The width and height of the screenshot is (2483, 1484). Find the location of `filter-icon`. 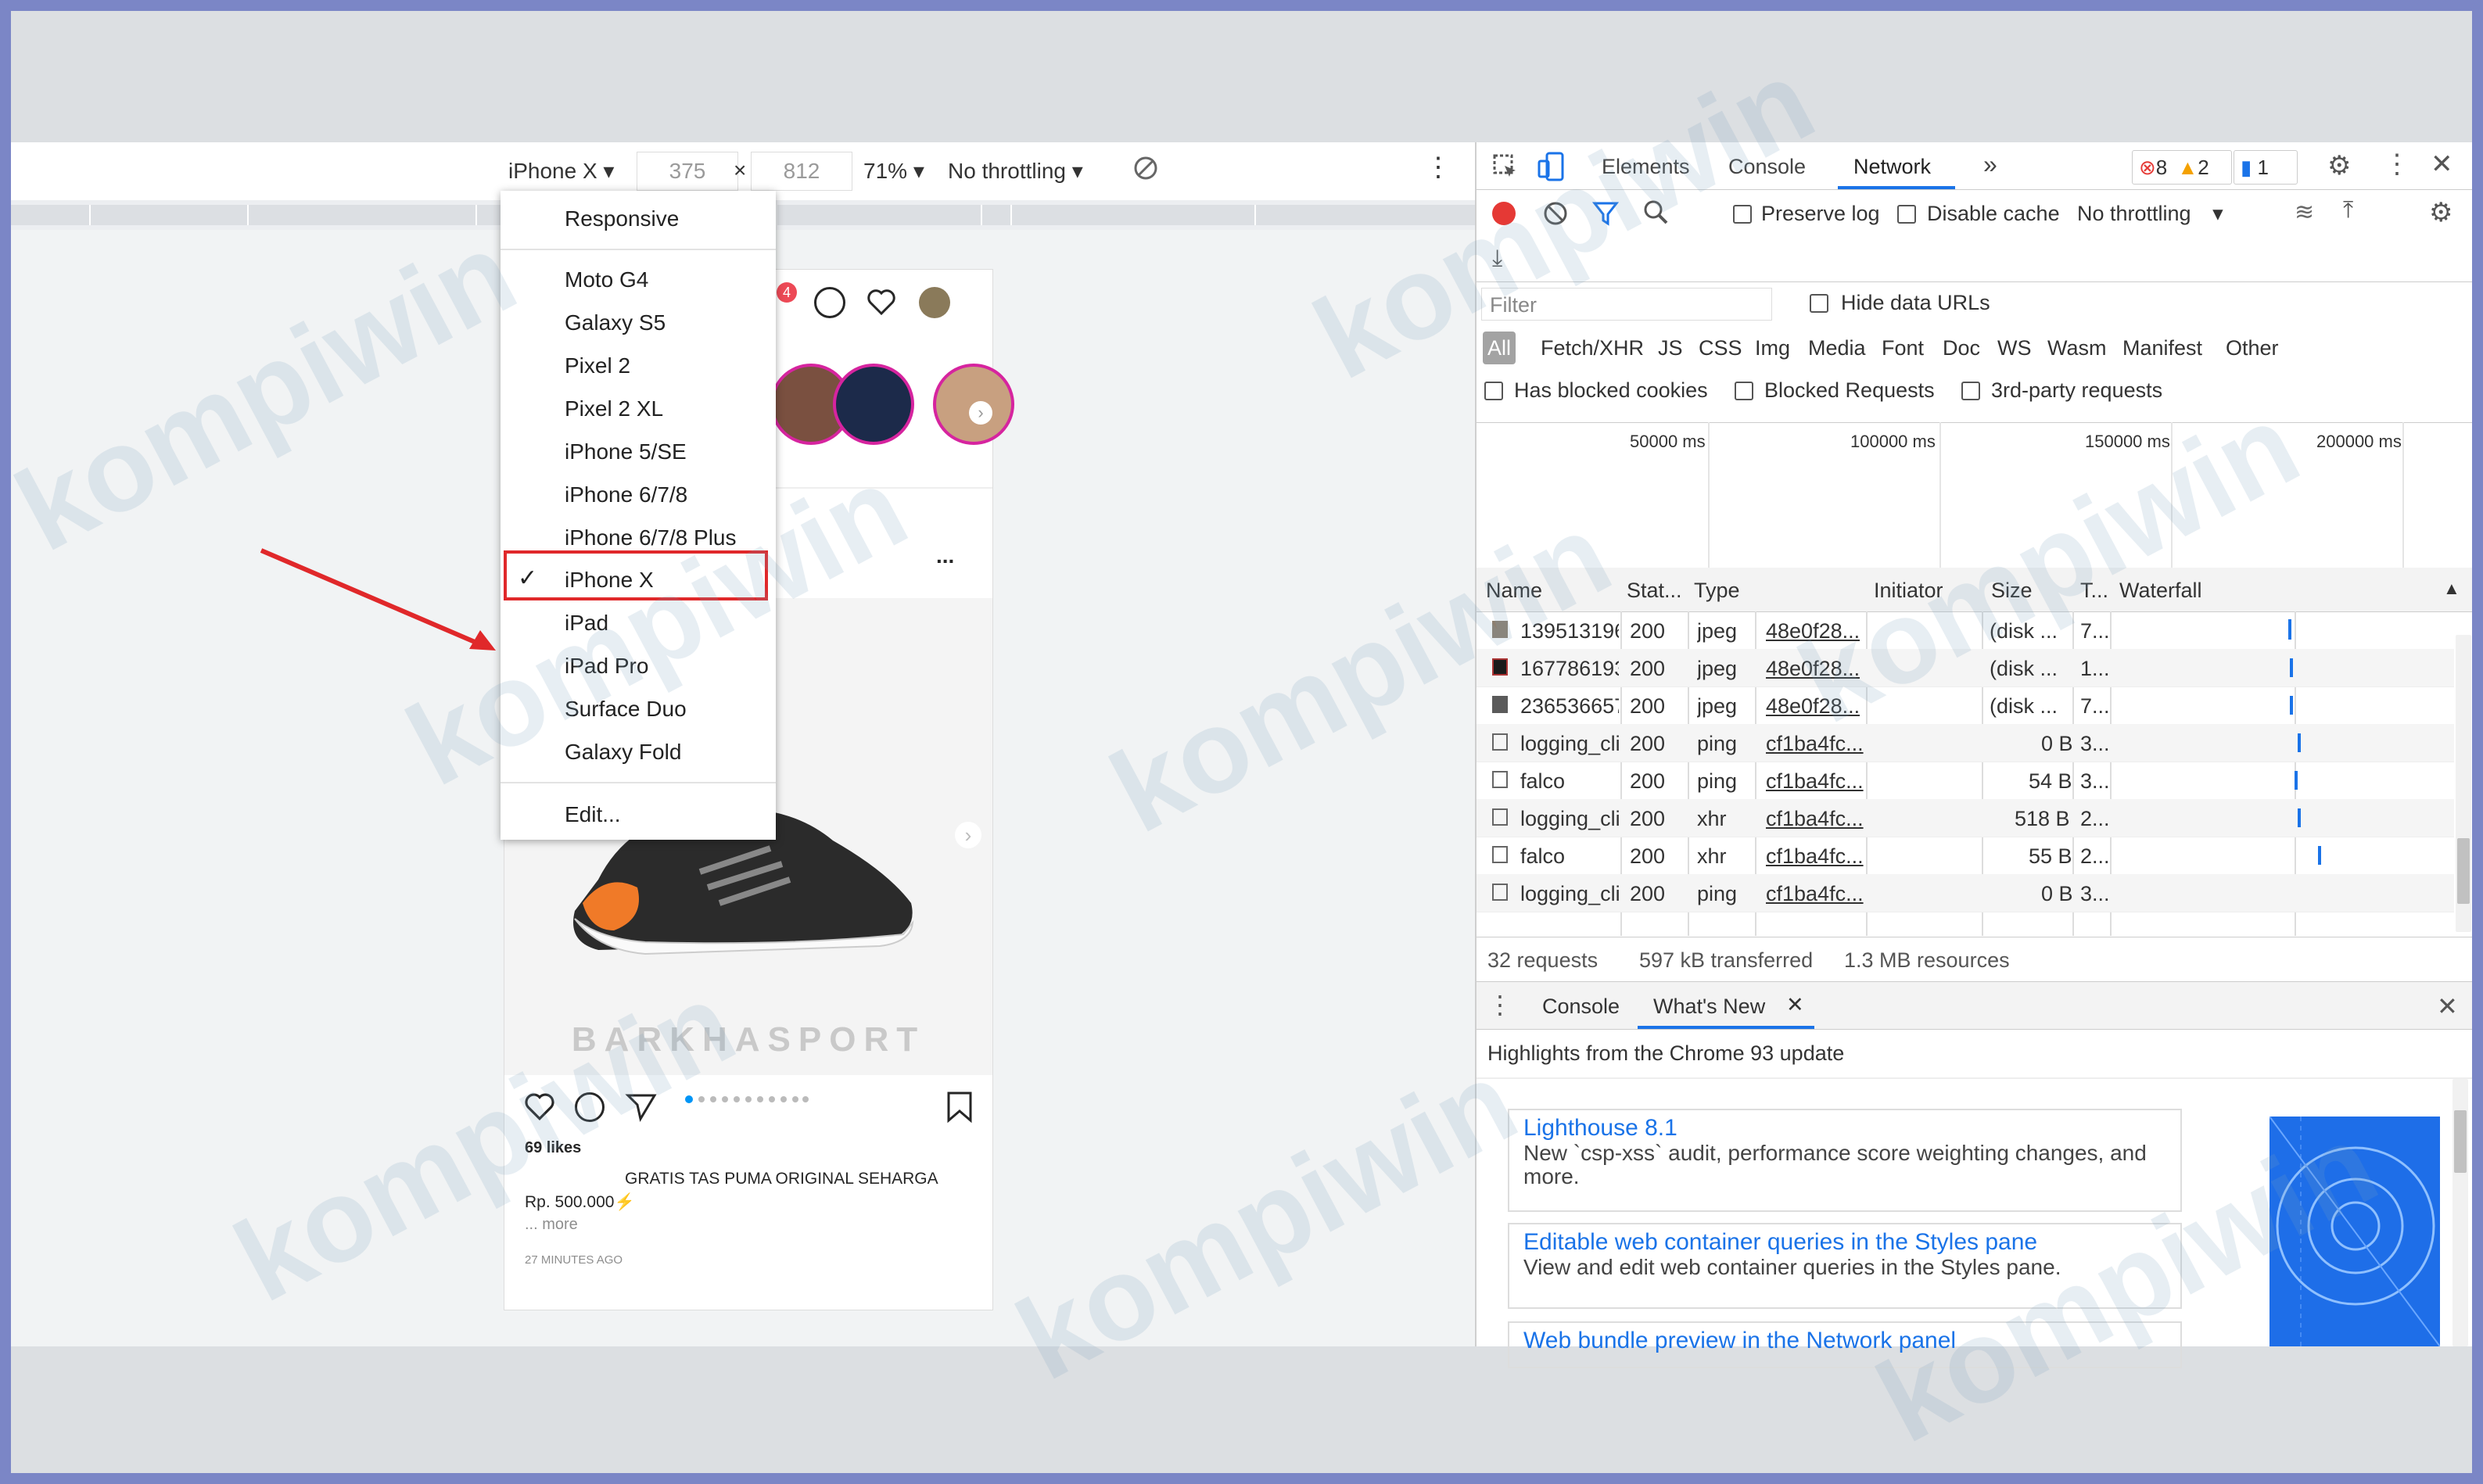

filter-icon is located at coordinates (1605, 216).